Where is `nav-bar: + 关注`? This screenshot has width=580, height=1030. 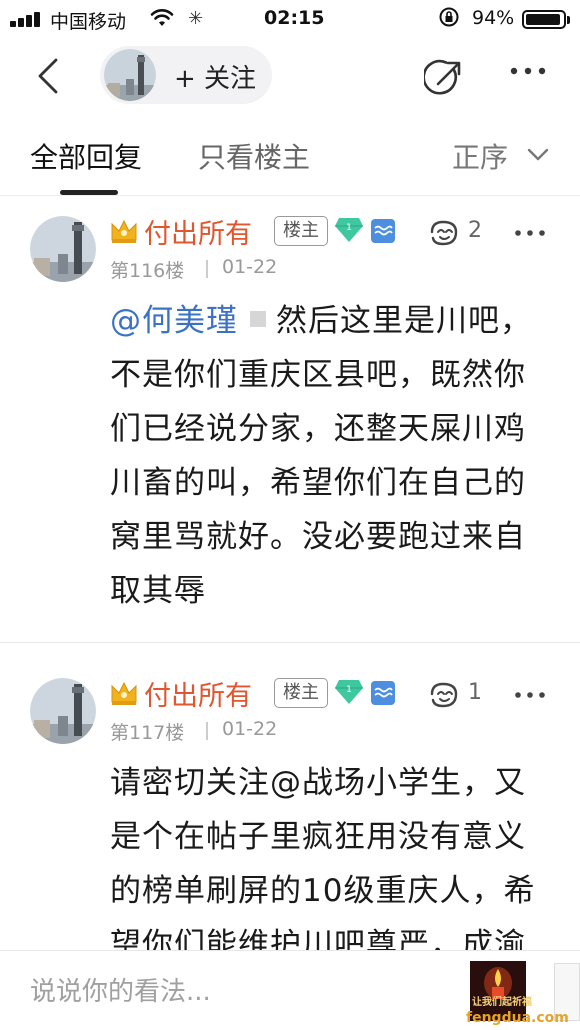 nav-bar: + 关注 is located at coordinates (290, 78).